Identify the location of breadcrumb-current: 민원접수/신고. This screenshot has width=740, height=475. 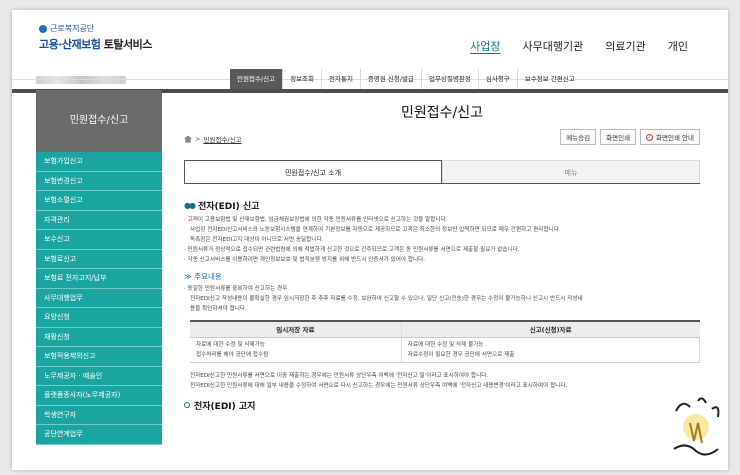
(222, 139).